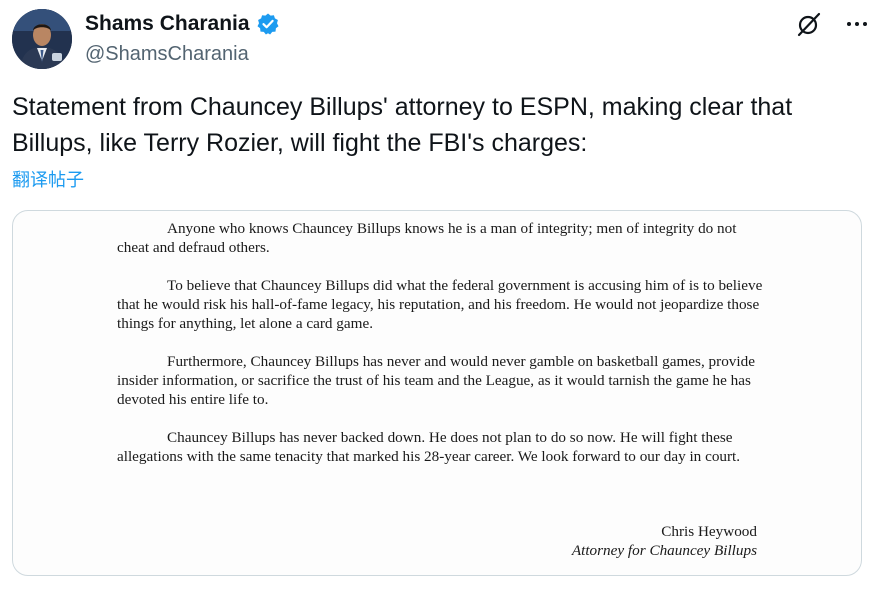 The height and width of the screenshot is (598, 883). What do you see at coordinates (809, 24) in the screenshot?
I see `grok-icon` at bounding box center [809, 24].